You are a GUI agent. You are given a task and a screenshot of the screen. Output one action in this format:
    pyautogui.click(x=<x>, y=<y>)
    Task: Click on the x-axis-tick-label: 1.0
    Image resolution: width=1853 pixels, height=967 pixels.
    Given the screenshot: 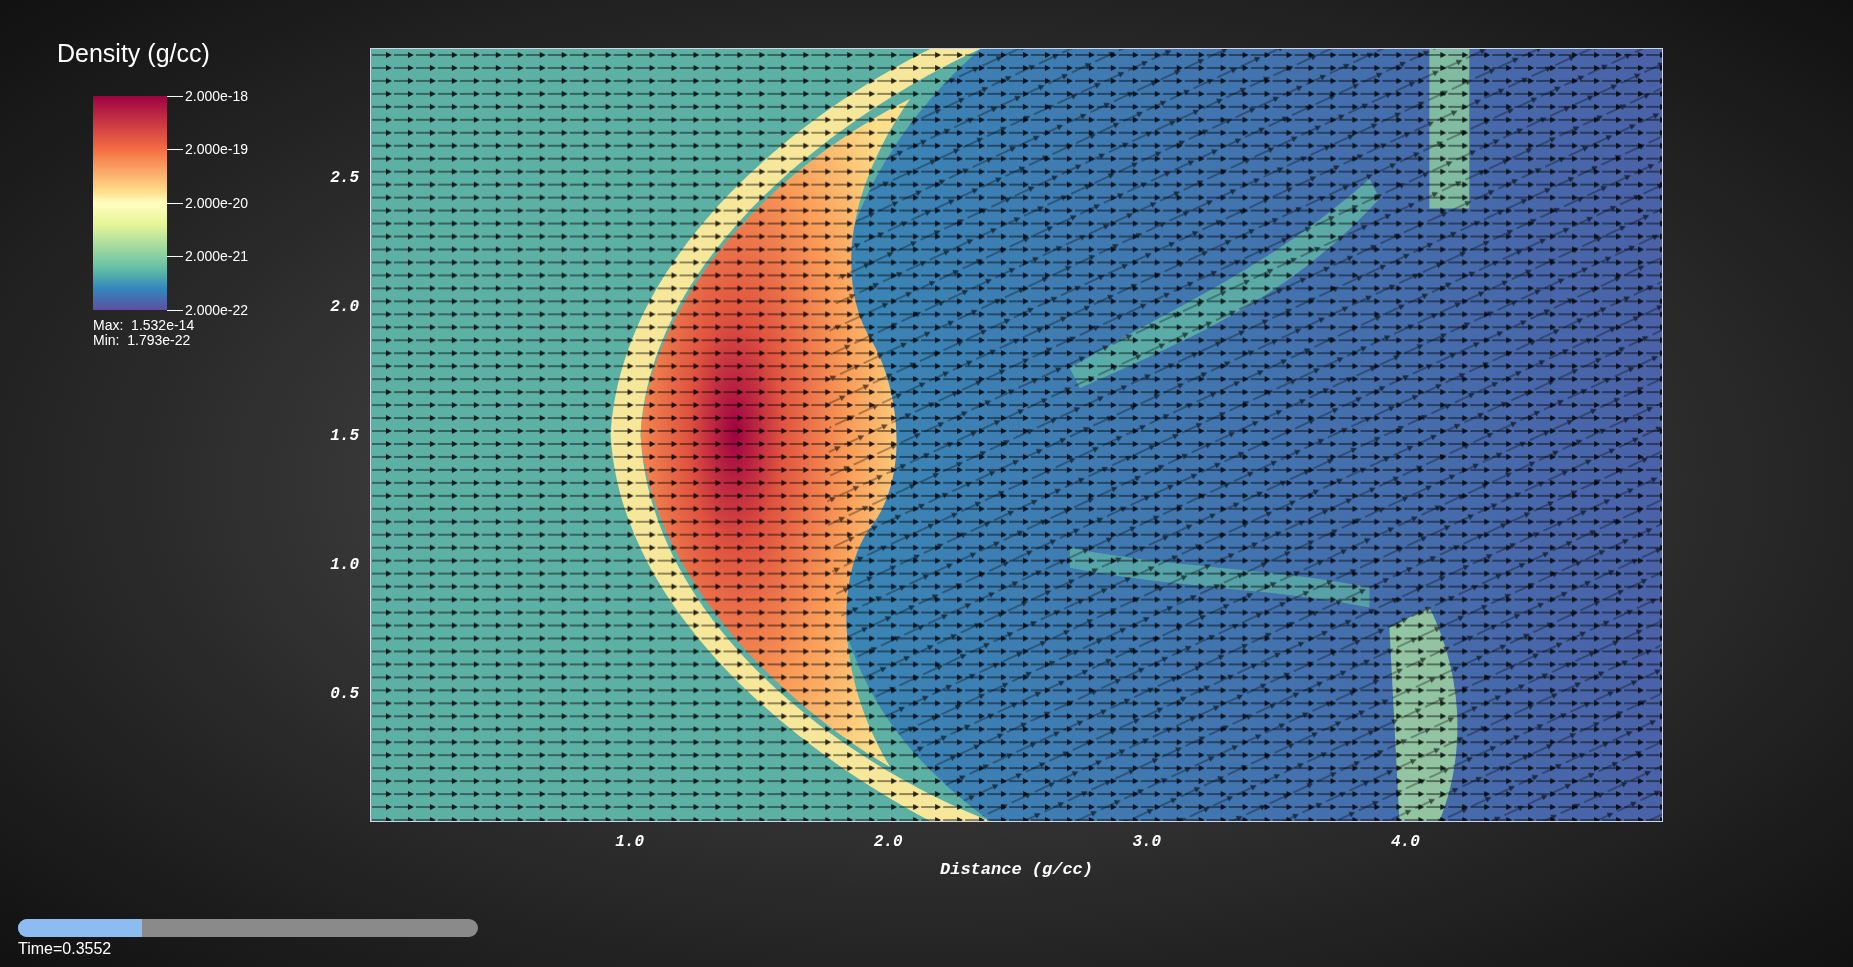 What is the action you would take?
    pyautogui.click(x=629, y=842)
    